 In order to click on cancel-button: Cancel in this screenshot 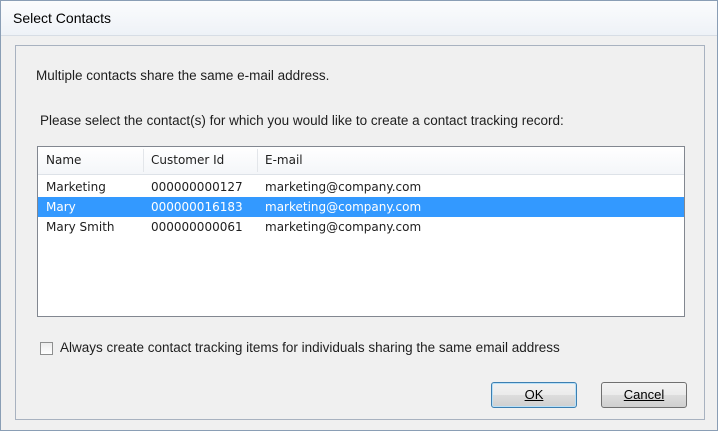, I will do `click(644, 395)`.